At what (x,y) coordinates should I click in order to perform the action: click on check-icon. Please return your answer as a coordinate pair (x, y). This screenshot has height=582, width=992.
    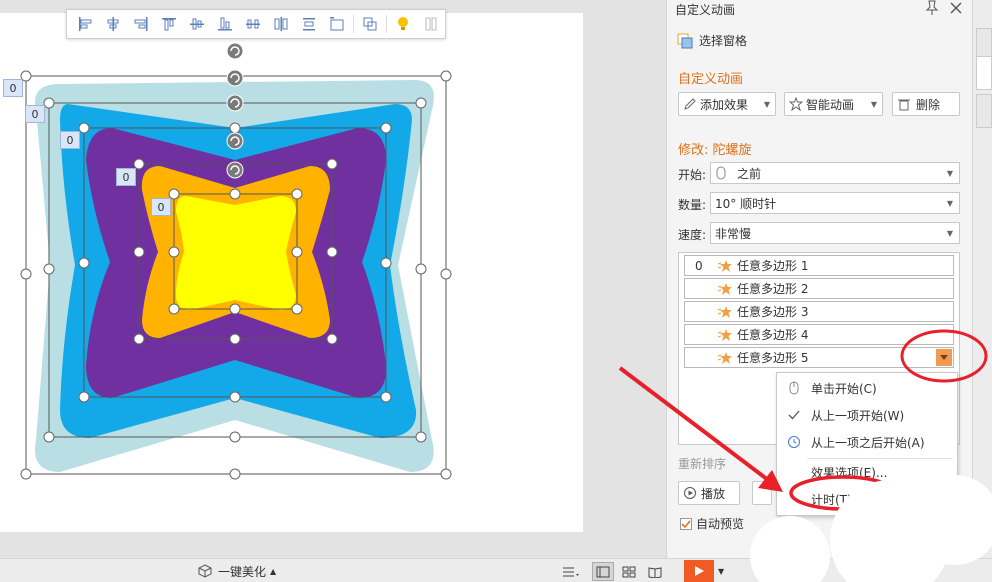
    Looking at the image, I should click on (794, 415).